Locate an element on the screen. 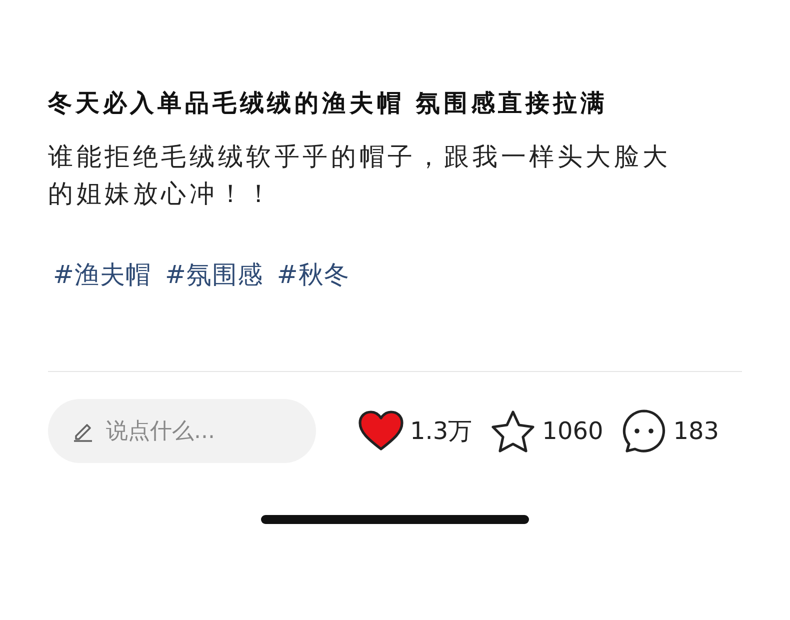  like-button: 1.3万 is located at coordinates (415, 431).